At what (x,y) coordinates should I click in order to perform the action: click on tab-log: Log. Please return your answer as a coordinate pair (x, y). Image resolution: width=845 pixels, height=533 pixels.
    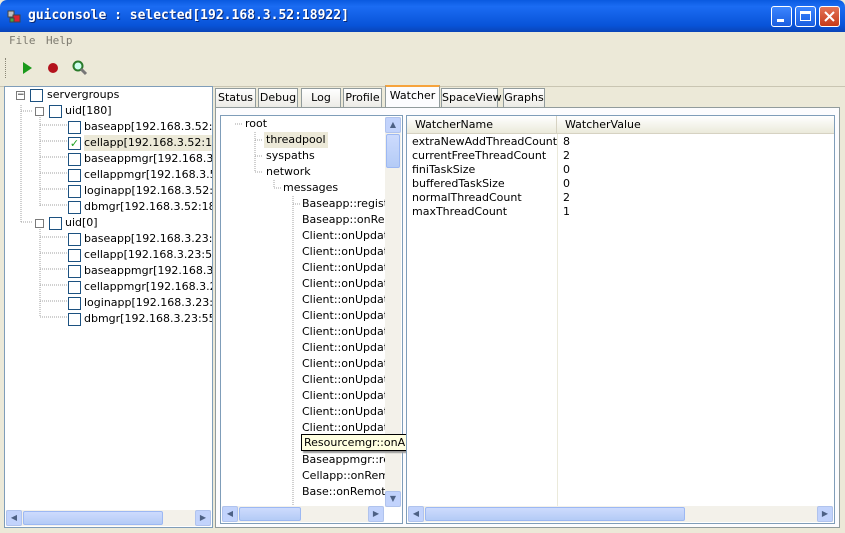
    Looking at the image, I should click on (321, 97).